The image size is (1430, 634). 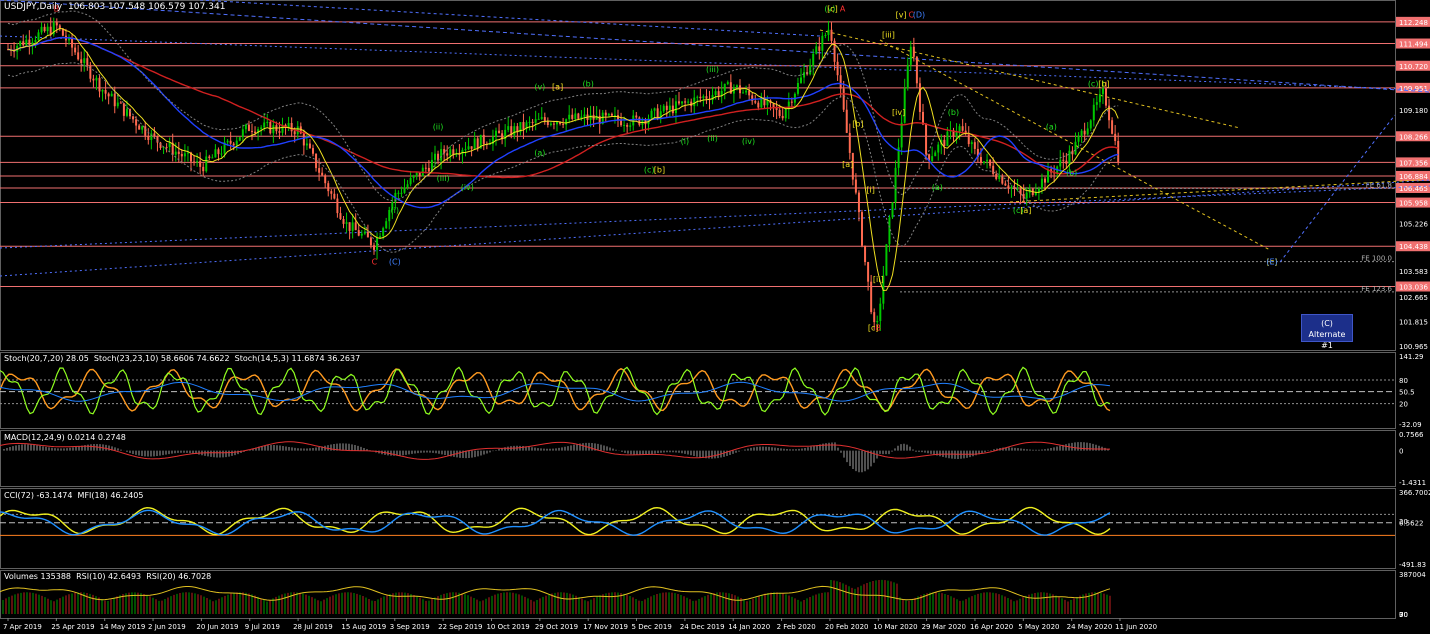 I want to click on price-tick: 109.951, so click(x=1413, y=89).